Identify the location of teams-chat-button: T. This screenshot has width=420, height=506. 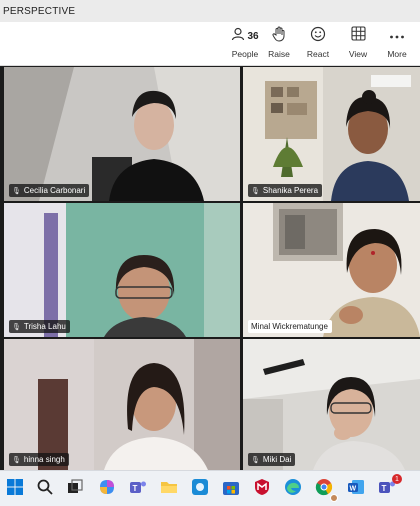
(138, 489).